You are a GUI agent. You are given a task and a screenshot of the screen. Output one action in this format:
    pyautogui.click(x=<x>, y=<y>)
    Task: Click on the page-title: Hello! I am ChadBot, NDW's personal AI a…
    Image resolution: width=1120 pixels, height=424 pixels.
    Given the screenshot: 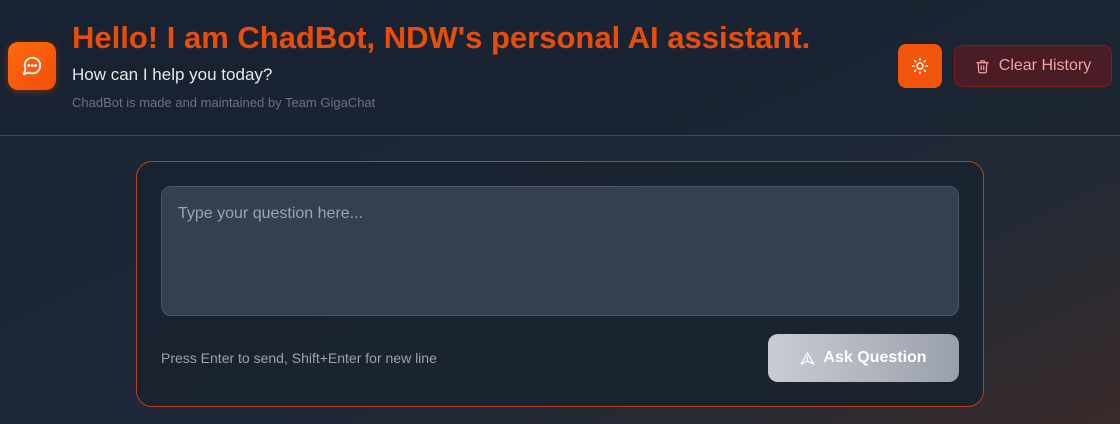 What is the action you would take?
    pyautogui.click(x=441, y=37)
    